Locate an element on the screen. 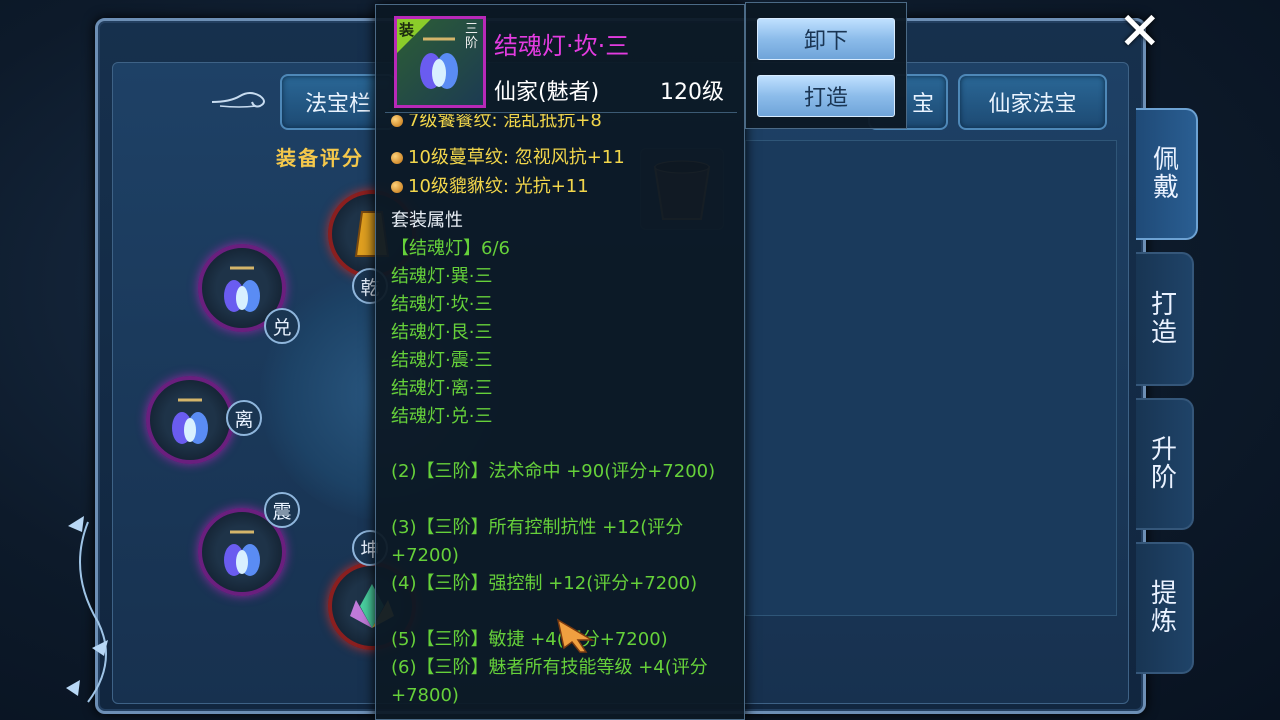  side-tab-label: 佩 戴 is located at coordinates (1165, 174).